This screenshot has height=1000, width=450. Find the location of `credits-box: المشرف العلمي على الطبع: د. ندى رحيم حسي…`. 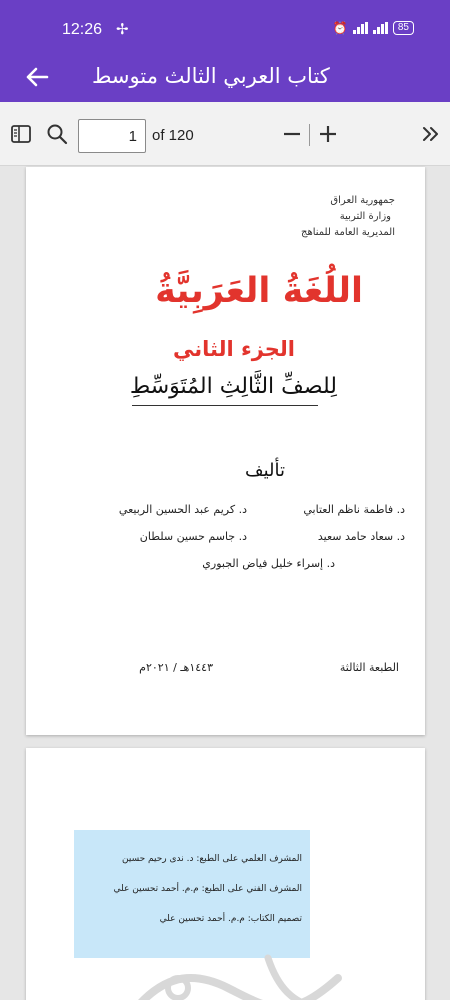

credits-box: المشرف العلمي على الطبع: د. ندى رحيم حسي… is located at coordinates (192, 894).